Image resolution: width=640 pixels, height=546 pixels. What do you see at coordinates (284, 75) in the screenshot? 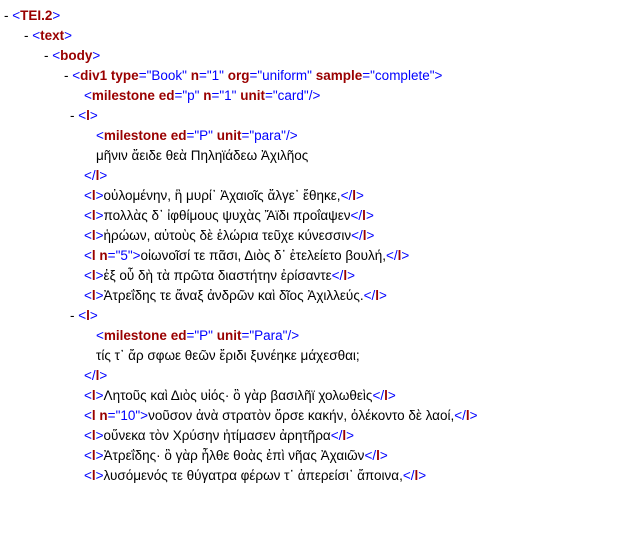
I see `attribute-value: "uniform"` at bounding box center [284, 75].